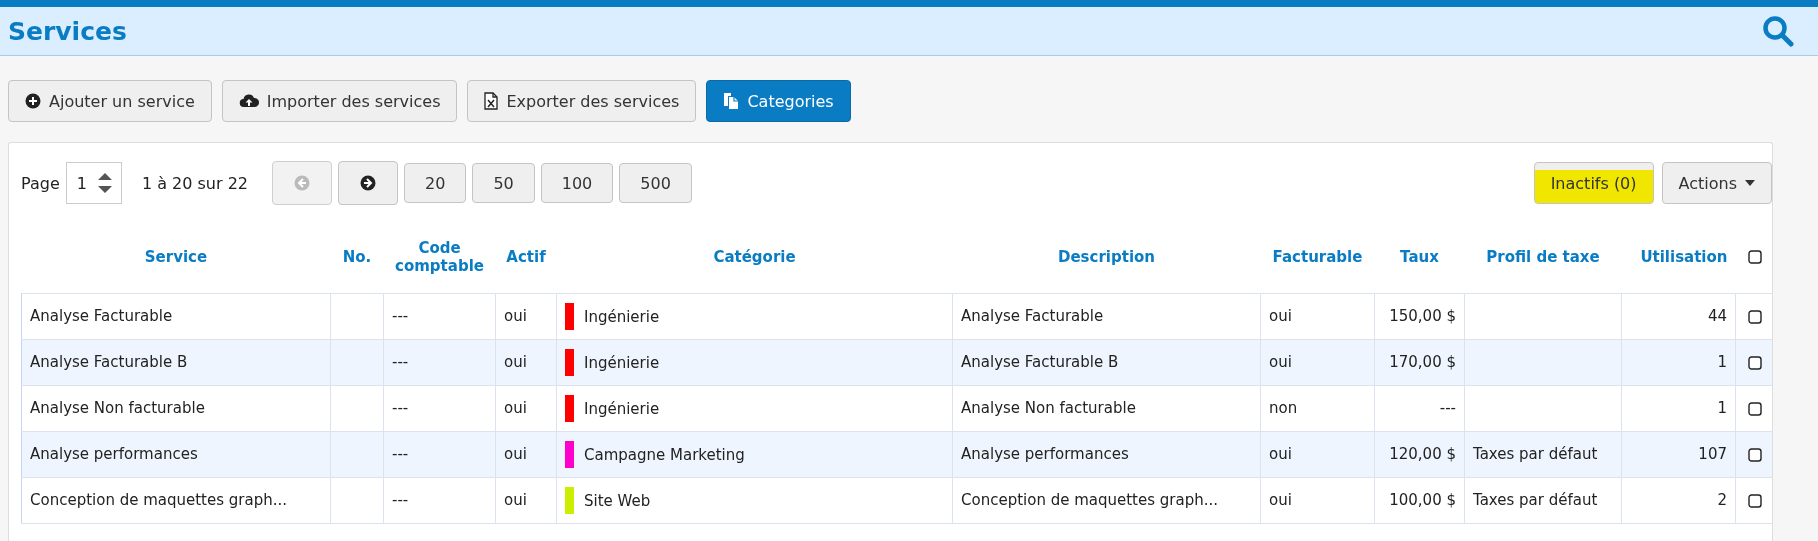  I want to click on page-size-button: 100, so click(577, 183).